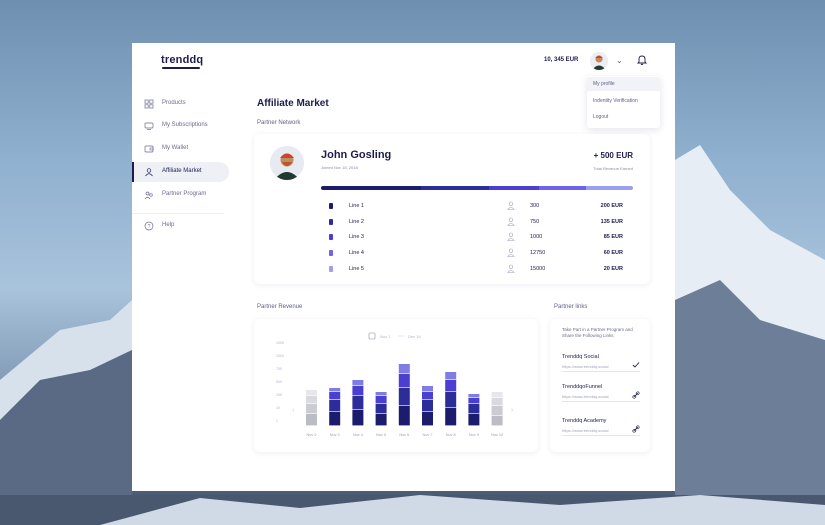 Image resolution: width=825 pixels, height=525 pixels. I want to click on sidebar-item-wallet: My Wallet, so click(180, 149).